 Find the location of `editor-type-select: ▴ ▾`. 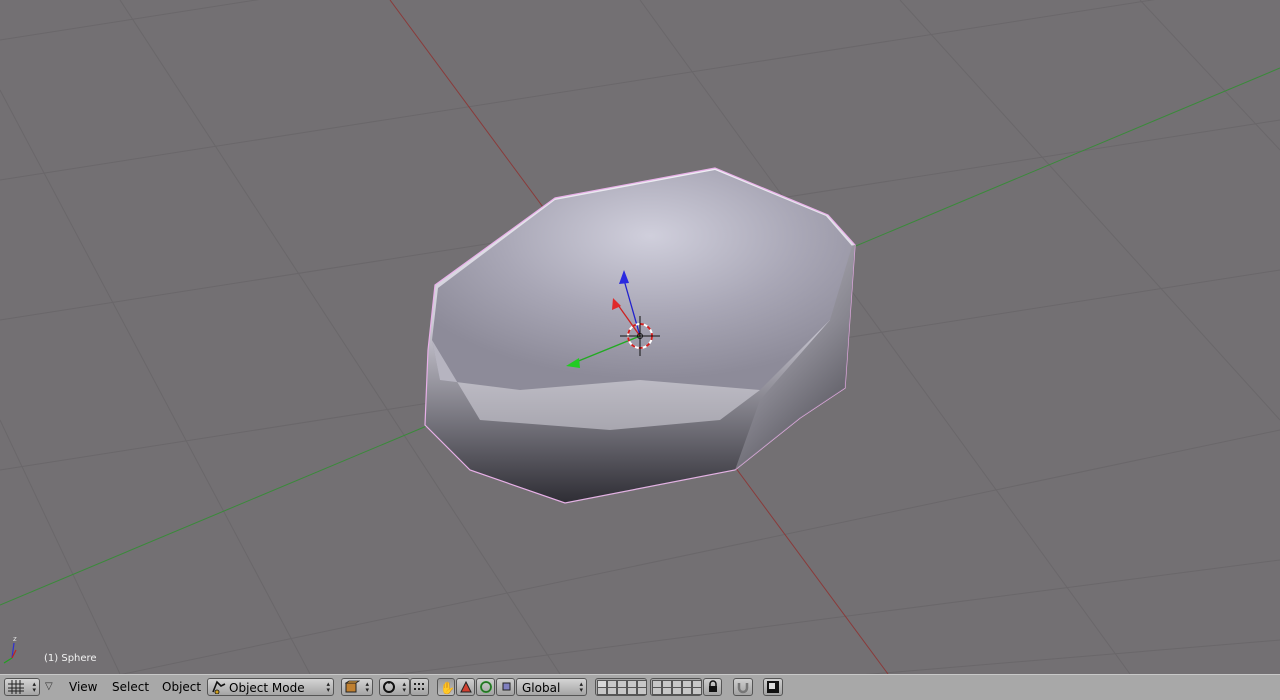

editor-type-select: ▴ ▾ is located at coordinates (22, 687).